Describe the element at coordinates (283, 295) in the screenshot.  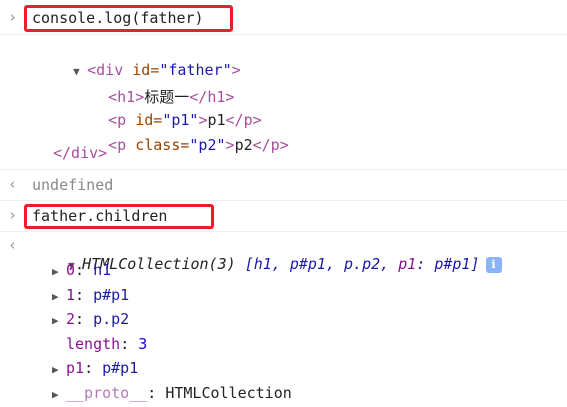
I see `collection-item-row: ▶ 1: p#p1` at that location.